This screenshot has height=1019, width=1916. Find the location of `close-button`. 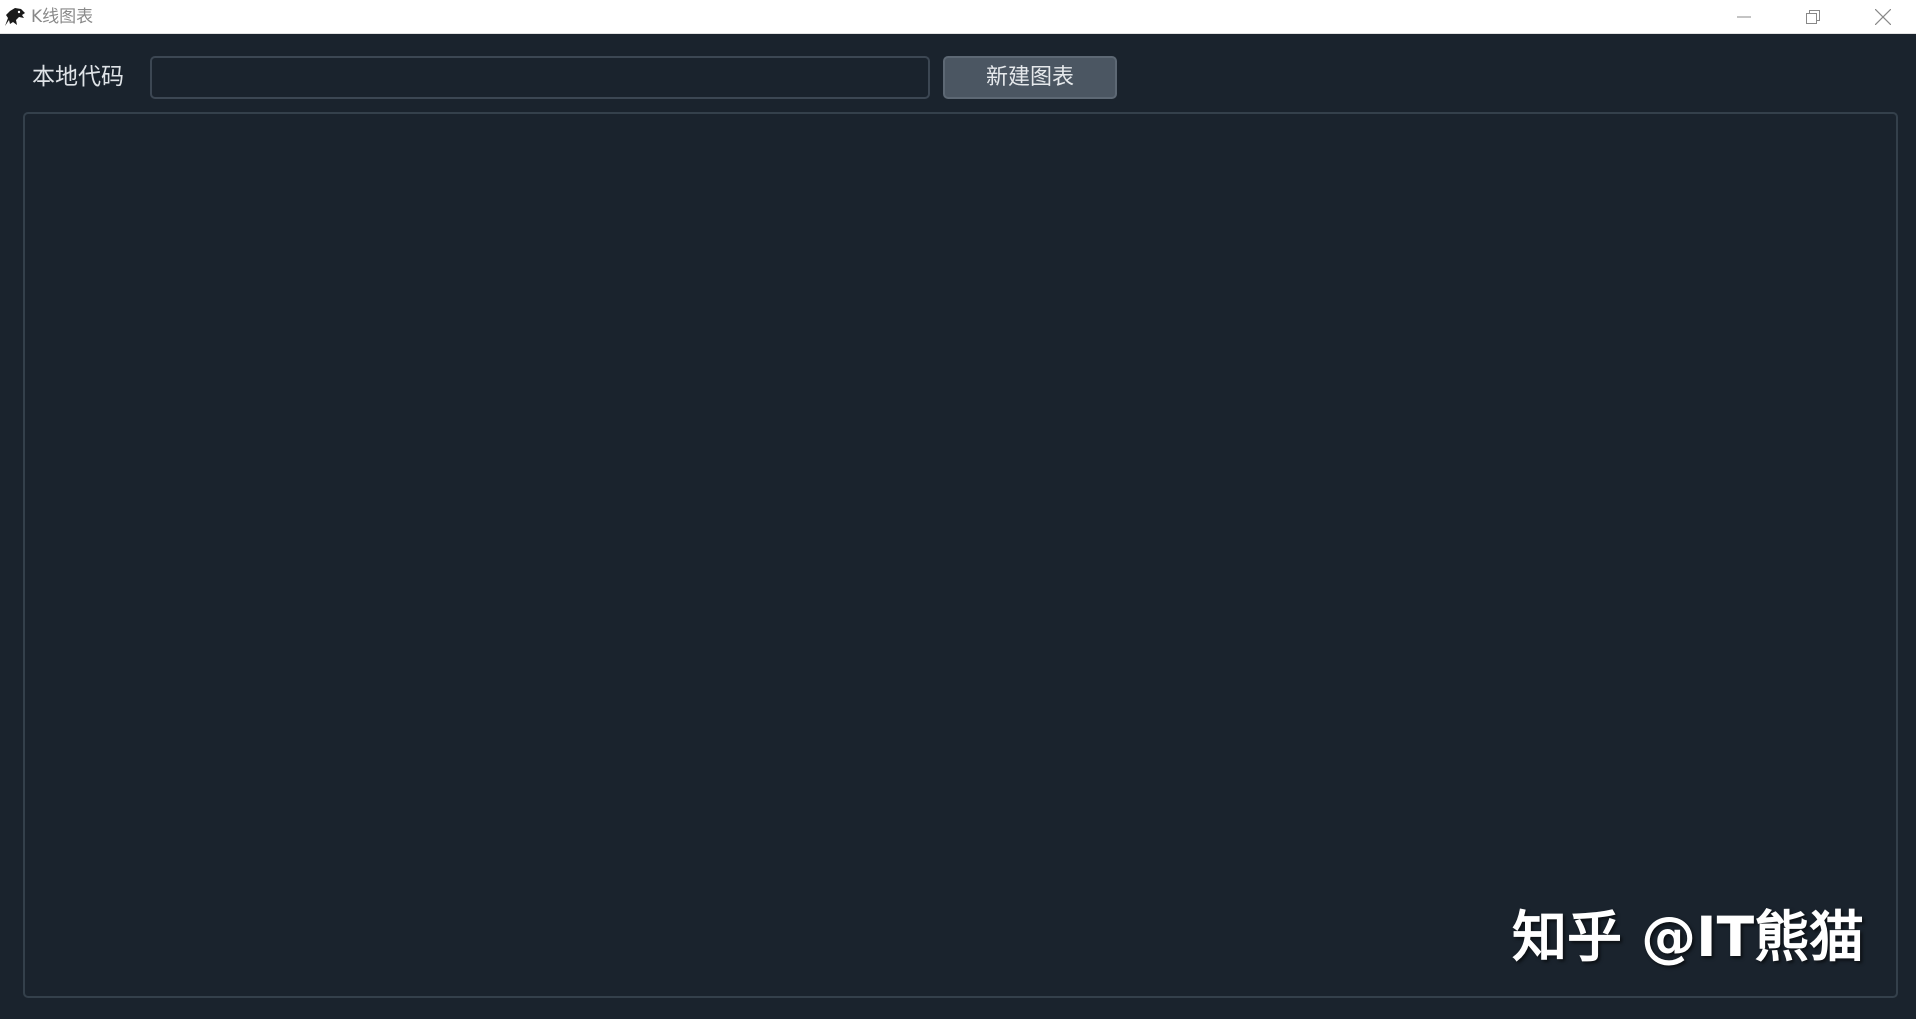

close-button is located at coordinates (1882, 17).